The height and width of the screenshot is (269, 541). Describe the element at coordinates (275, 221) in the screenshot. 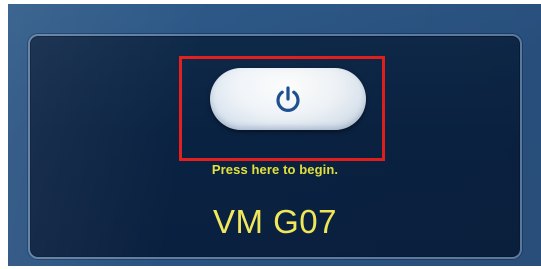

I see `station-name: VM G07` at that location.